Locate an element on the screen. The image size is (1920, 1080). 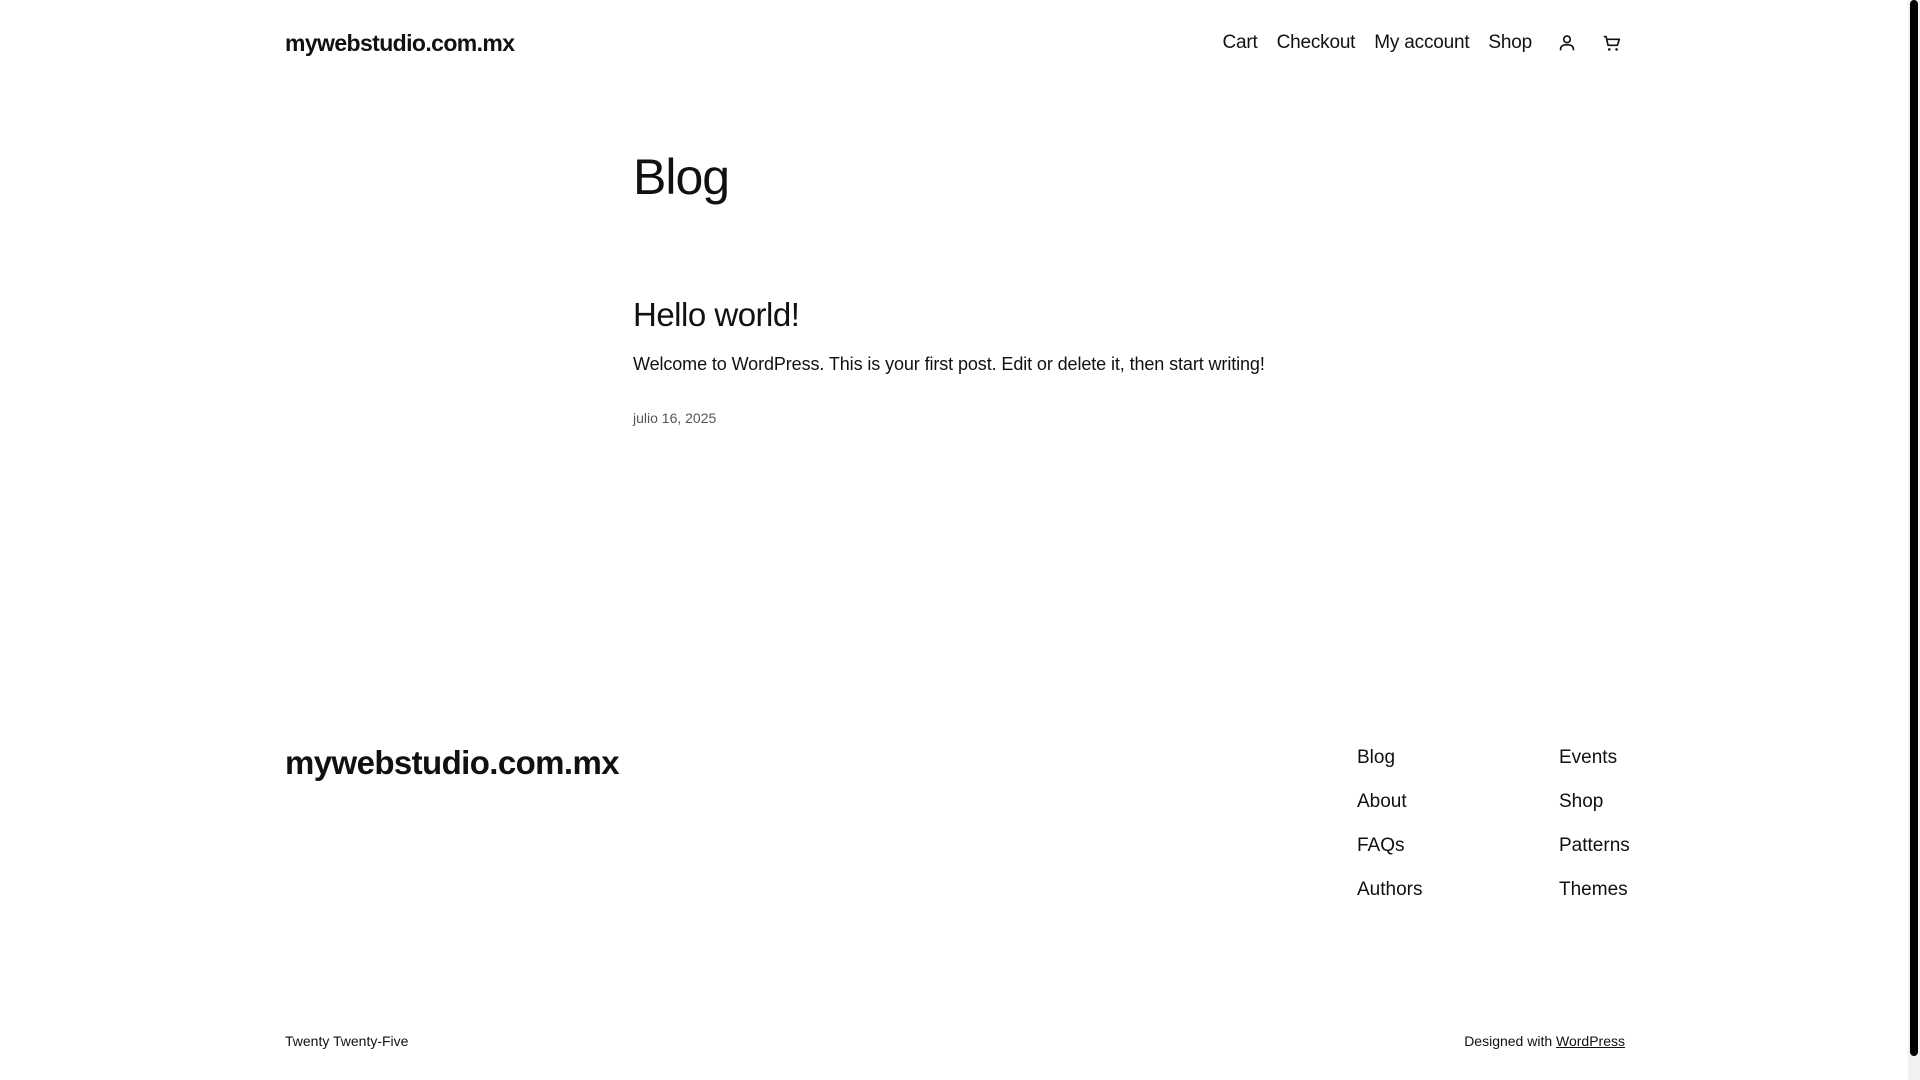
page-title: Blog is located at coordinates (681, 177).